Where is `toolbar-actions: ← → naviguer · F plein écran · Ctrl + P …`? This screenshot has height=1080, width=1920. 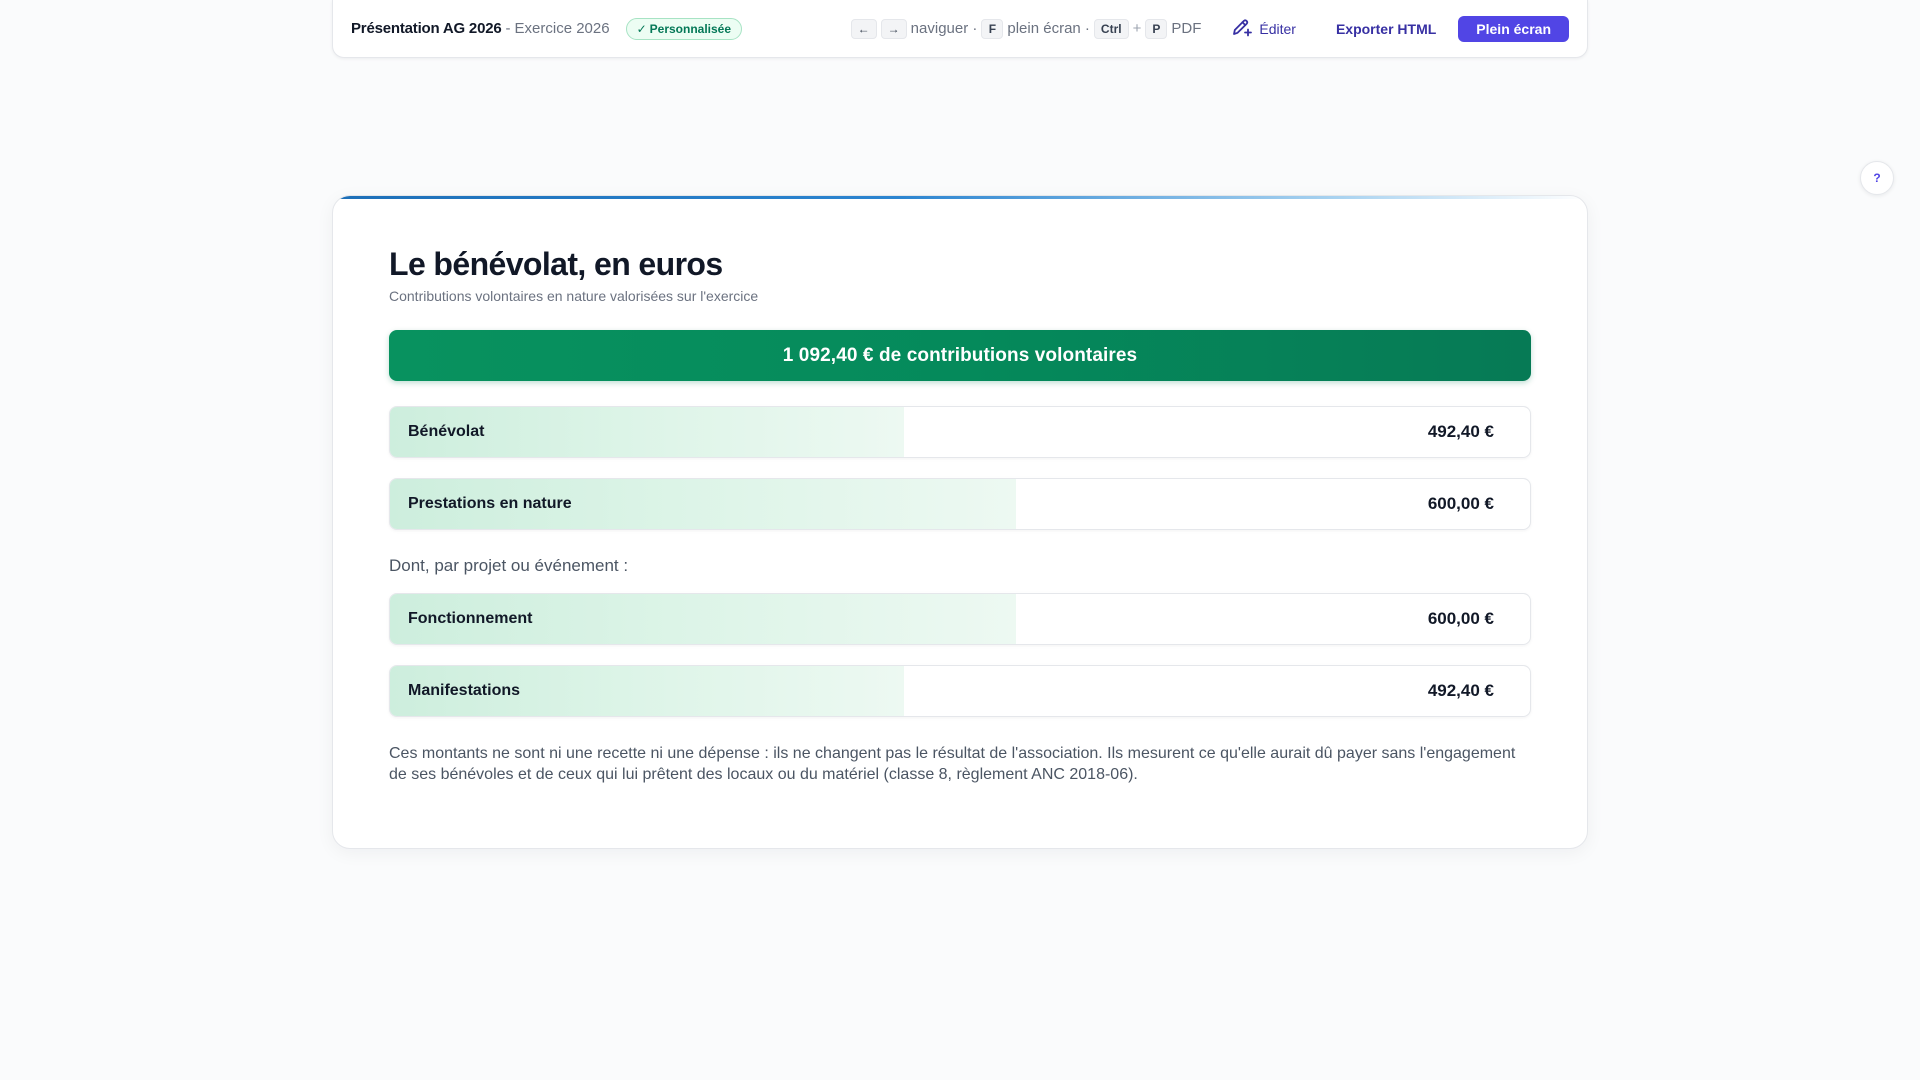 toolbar-actions: ← → naviguer · F plein écran · Ctrl + P … is located at coordinates (1209, 28).